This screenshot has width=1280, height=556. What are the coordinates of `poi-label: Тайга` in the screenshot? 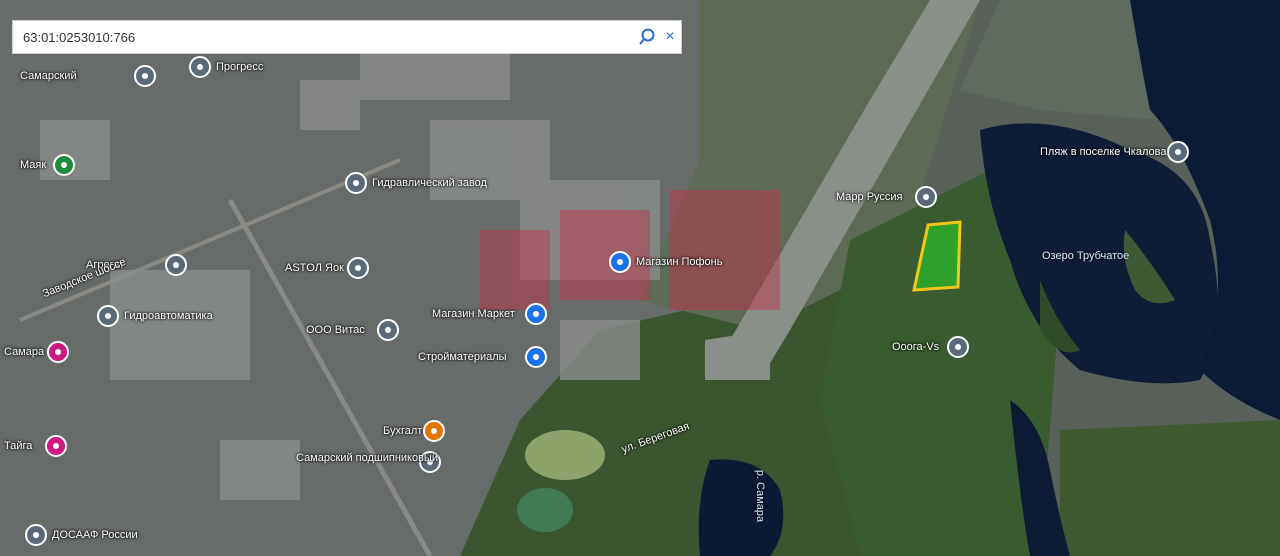 It's located at (18, 446).